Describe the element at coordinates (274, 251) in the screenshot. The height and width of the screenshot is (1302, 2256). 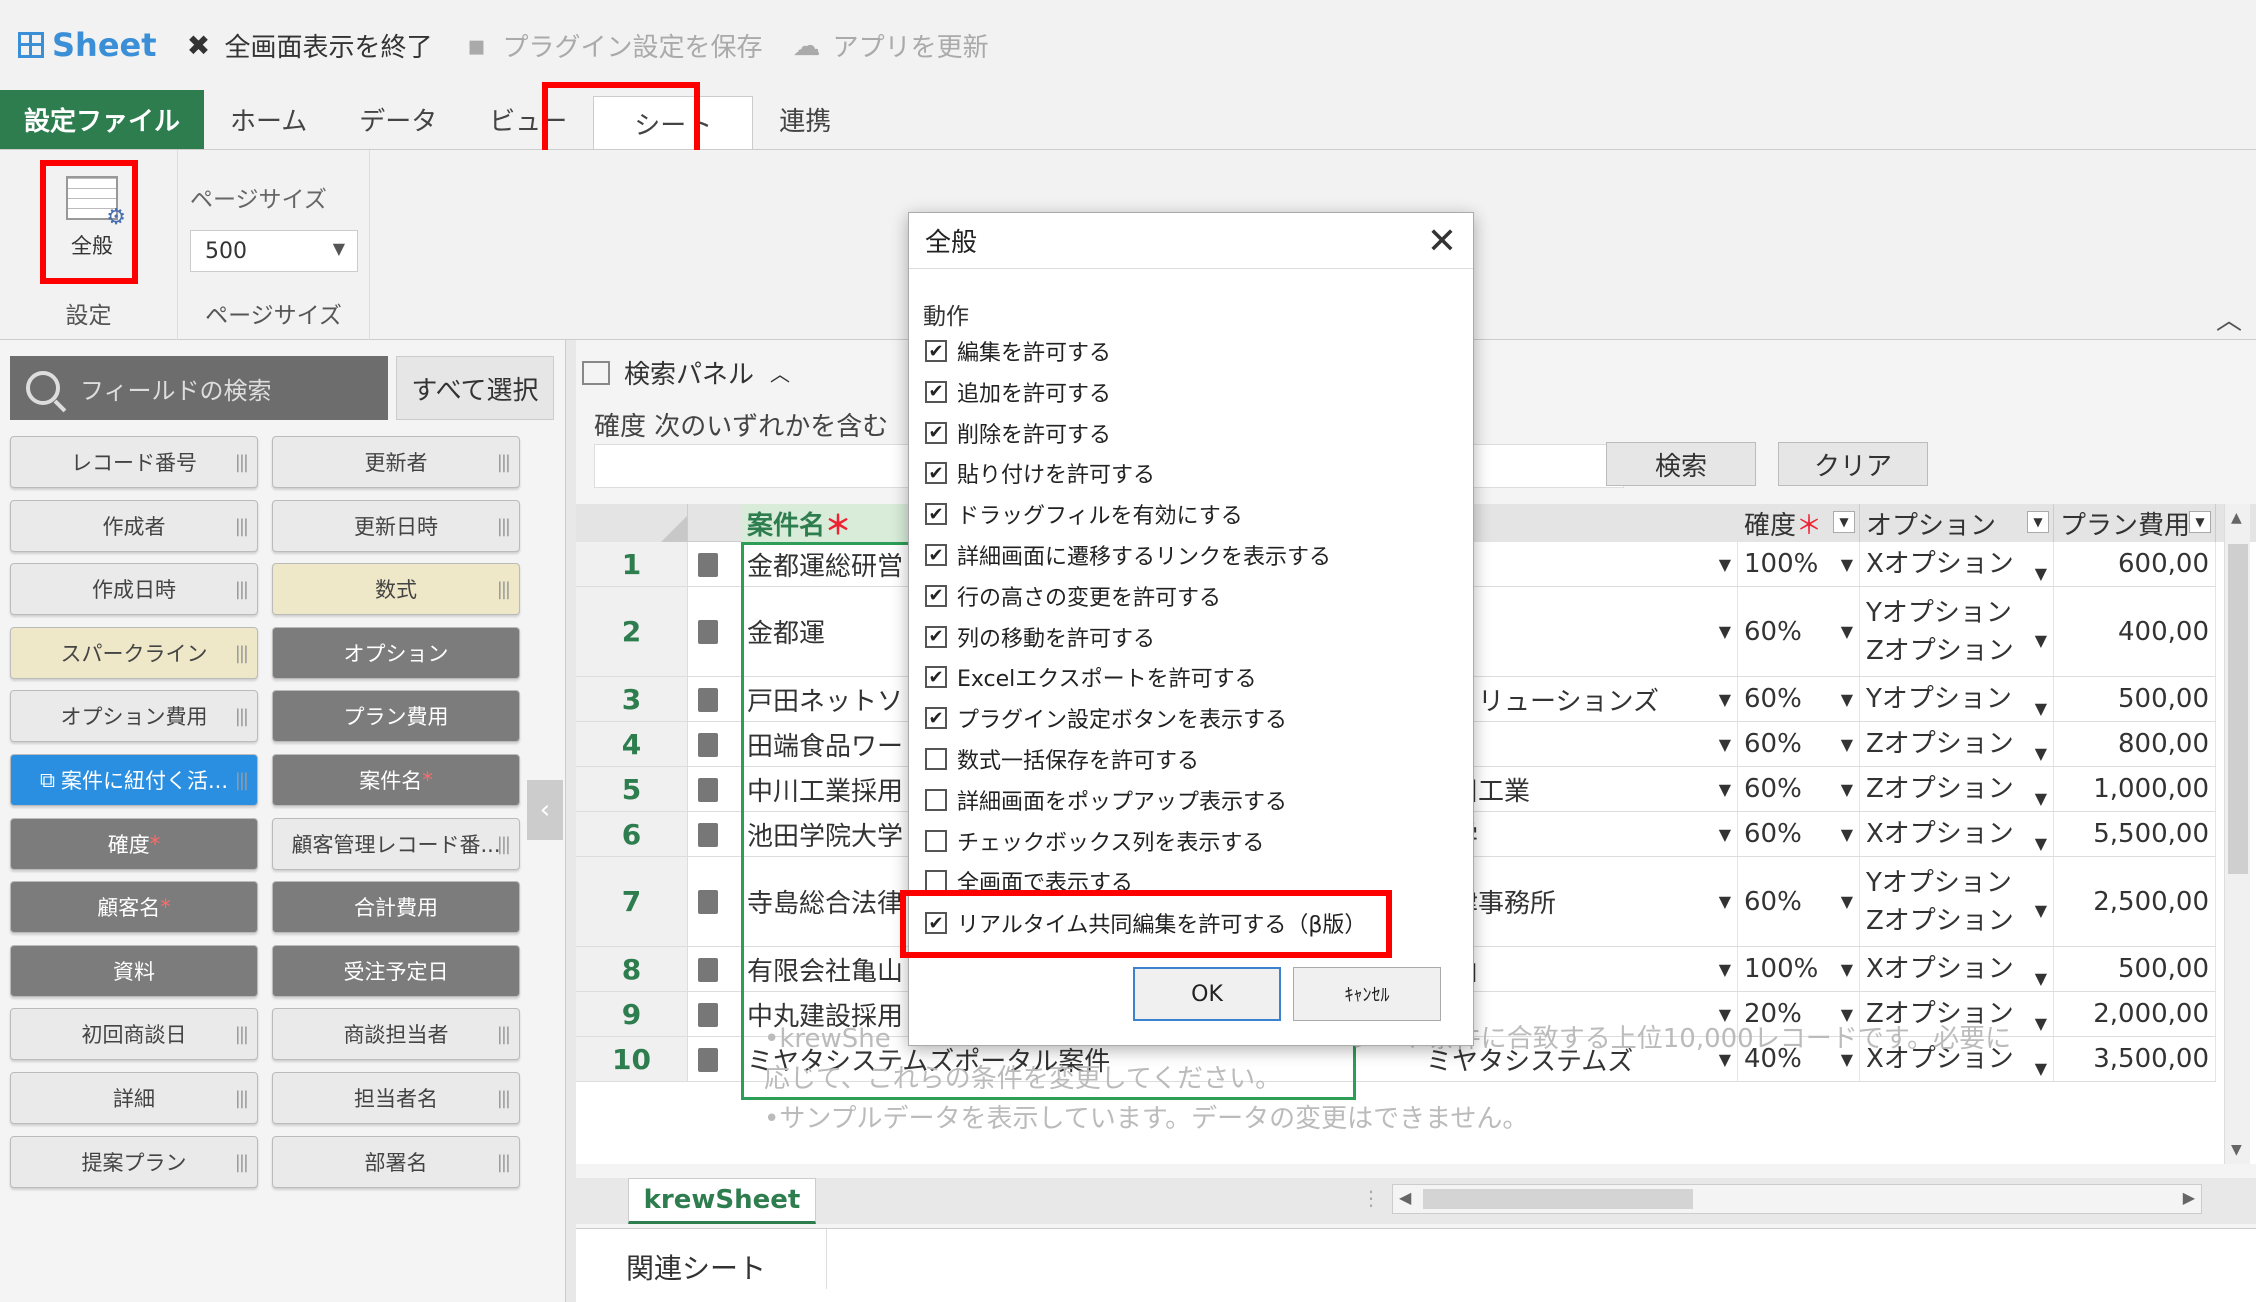
I see `page-size-select: 500 ▼` at that location.